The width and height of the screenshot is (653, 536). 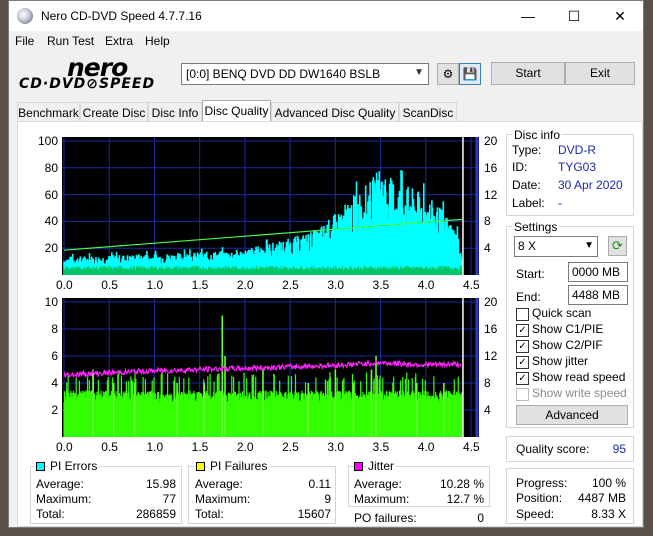 I want to click on menu-help: Help, so click(x=157, y=41).